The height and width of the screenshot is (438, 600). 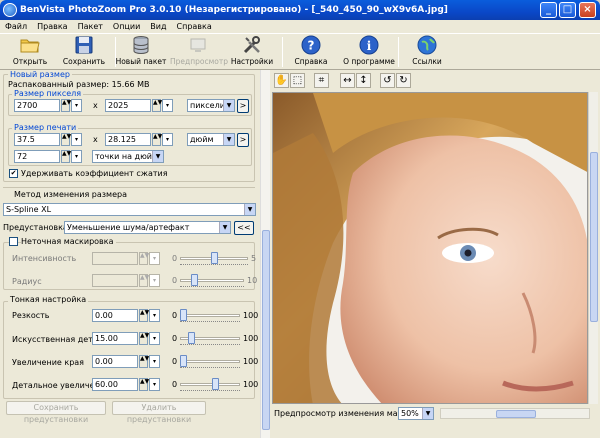 What do you see at coordinates (369, 46) in the screenshot?
I see `svg-text: i` at bounding box center [369, 46].